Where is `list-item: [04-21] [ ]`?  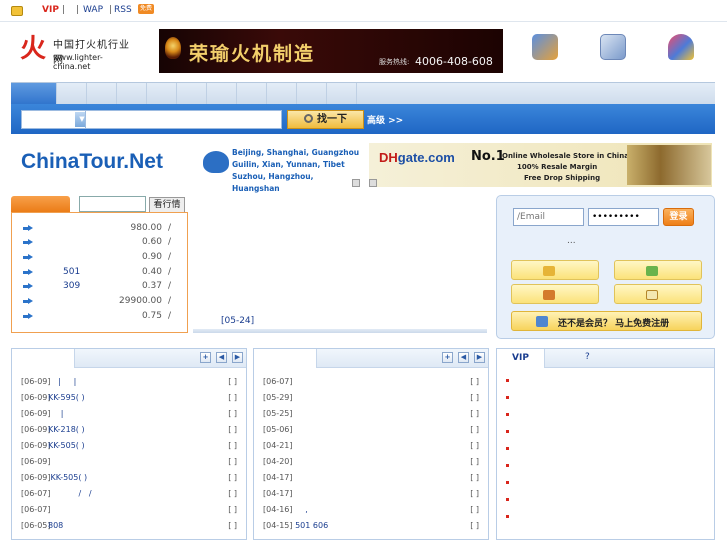
list-item: [04-21] [ ] is located at coordinates (371, 447).